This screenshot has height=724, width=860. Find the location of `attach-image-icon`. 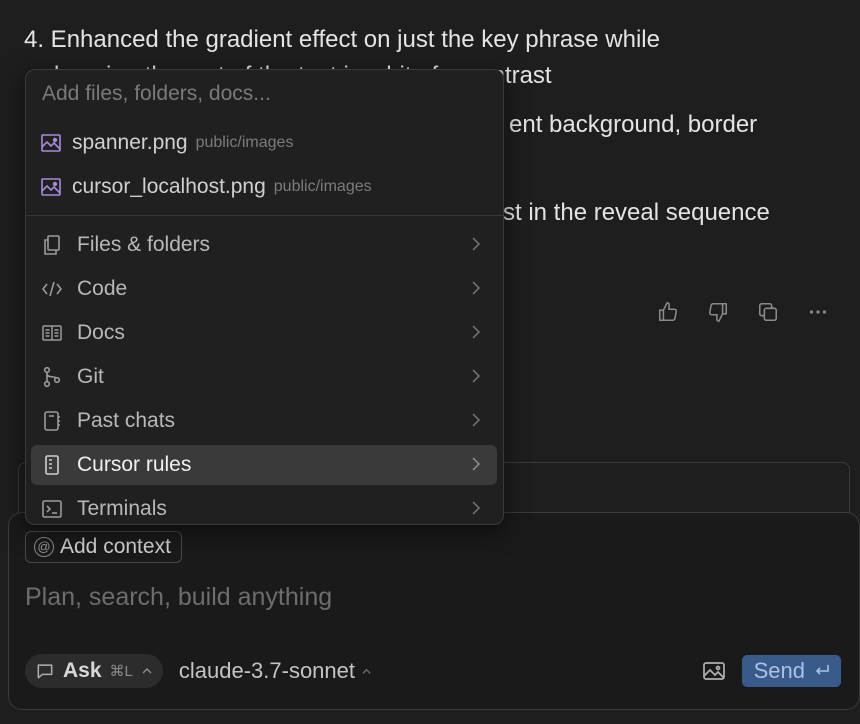

attach-image-icon is located at coordinates (714, 671).